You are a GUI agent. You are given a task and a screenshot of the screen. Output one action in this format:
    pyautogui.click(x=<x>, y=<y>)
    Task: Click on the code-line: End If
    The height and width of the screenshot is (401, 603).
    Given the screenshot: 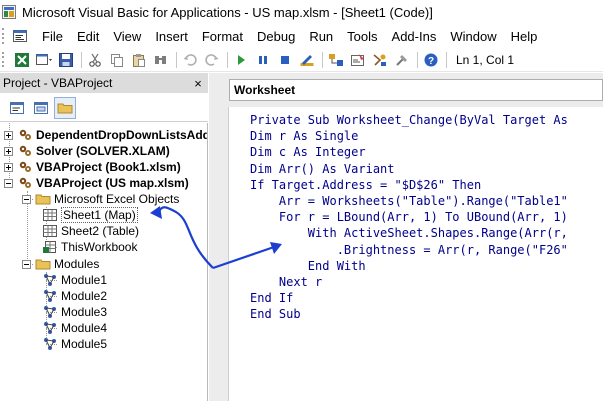 What is the action you would take?
    pyautogui.click(x=426, y=298)
    